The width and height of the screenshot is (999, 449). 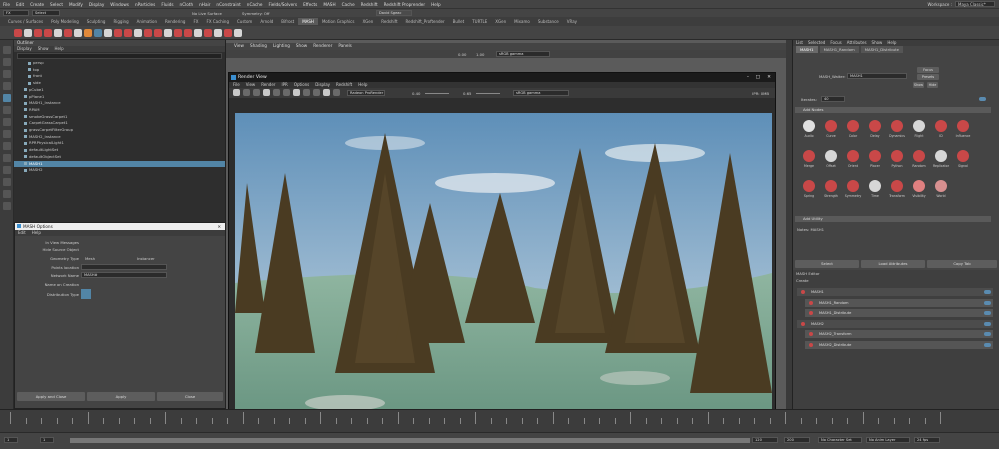 I want to click on shelf-tab: Rendering, so click(x=175, y=21).